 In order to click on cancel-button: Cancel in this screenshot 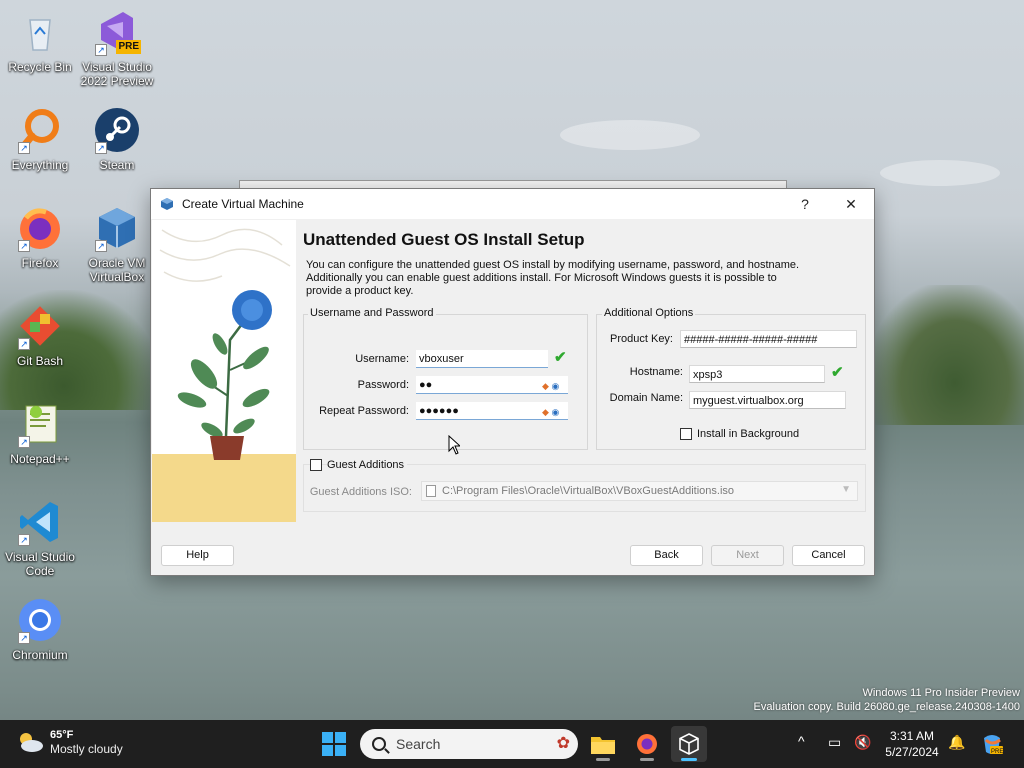, I will do `click(828, 555)`.